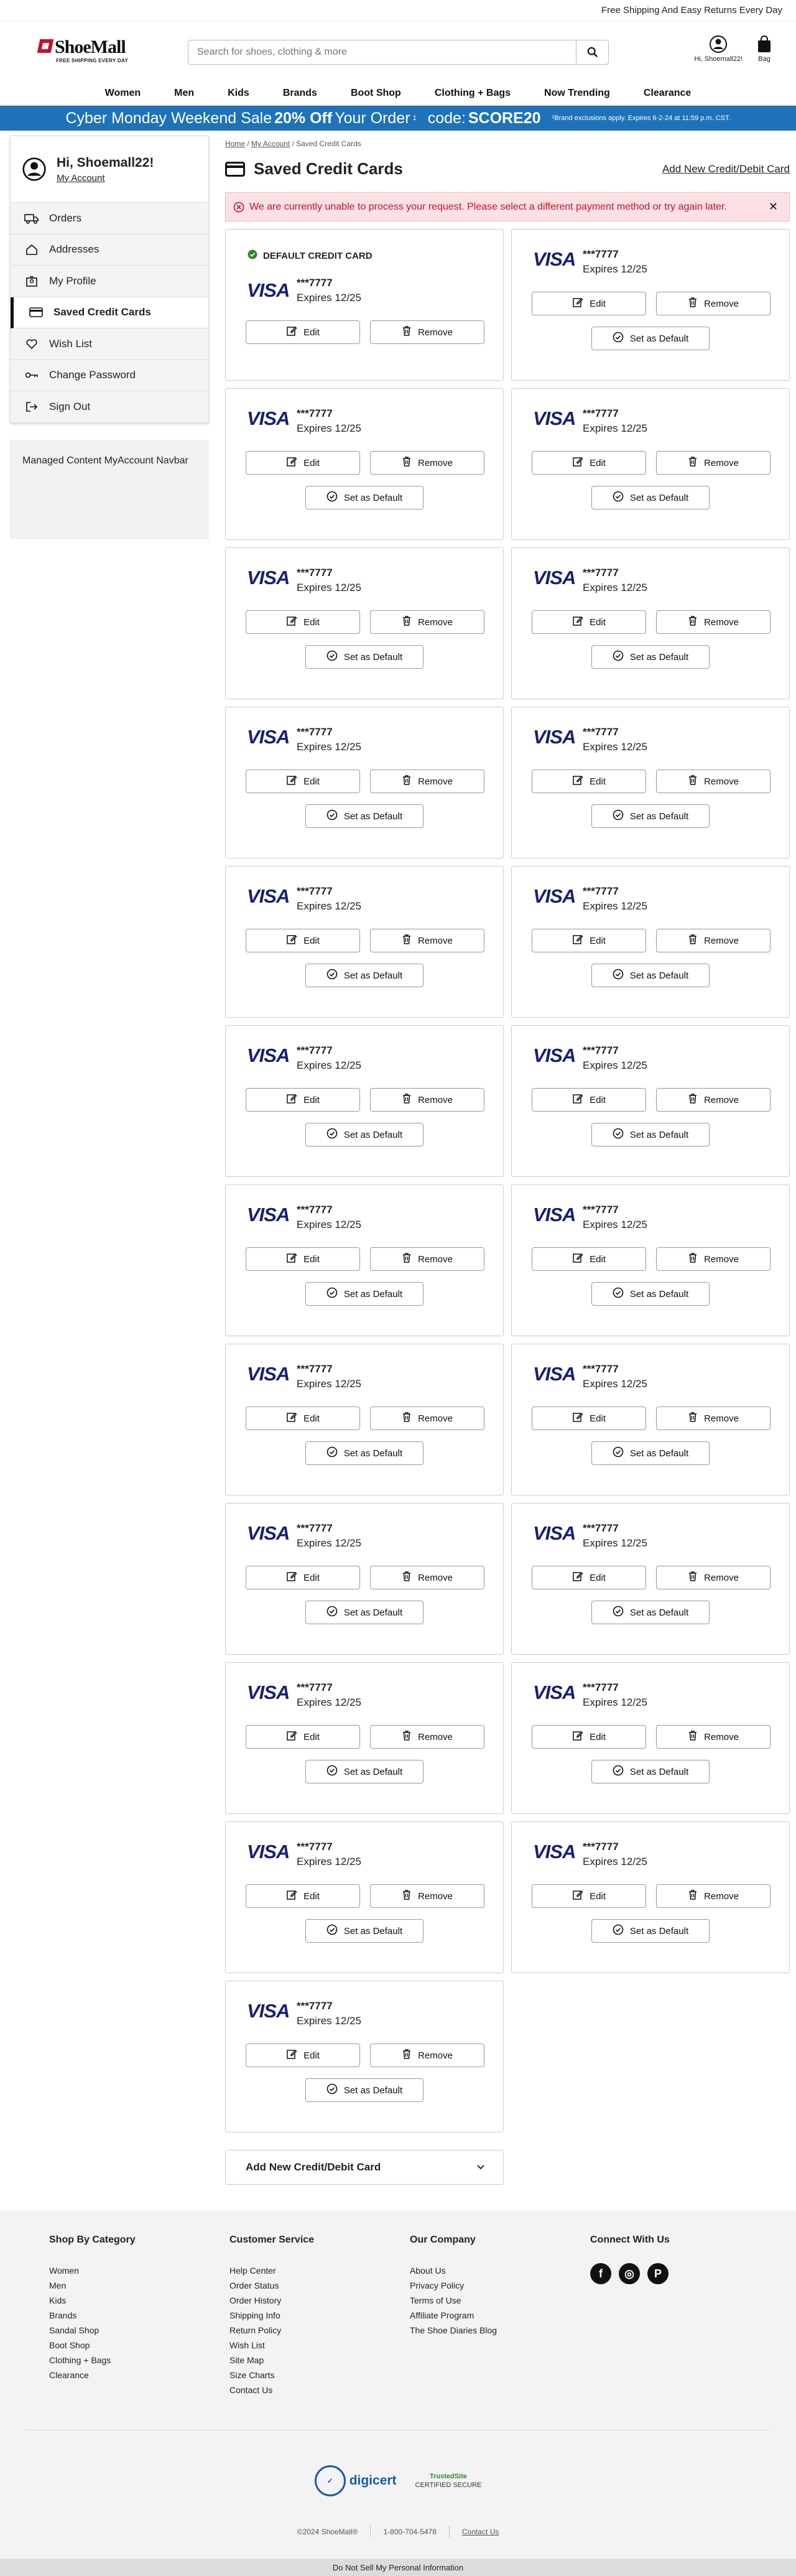  Describe the element at coordinates (319, 2300) in the screenshot. I see `footer-link-order-history: Order History` at that location.